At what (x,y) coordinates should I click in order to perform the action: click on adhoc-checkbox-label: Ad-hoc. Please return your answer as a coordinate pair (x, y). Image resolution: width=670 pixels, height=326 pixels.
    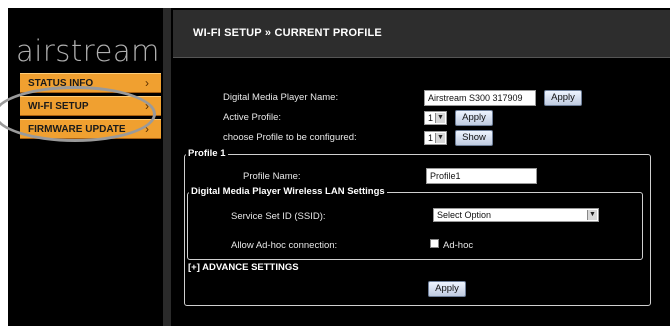
    Looking at the image, I should click on (458, 245).